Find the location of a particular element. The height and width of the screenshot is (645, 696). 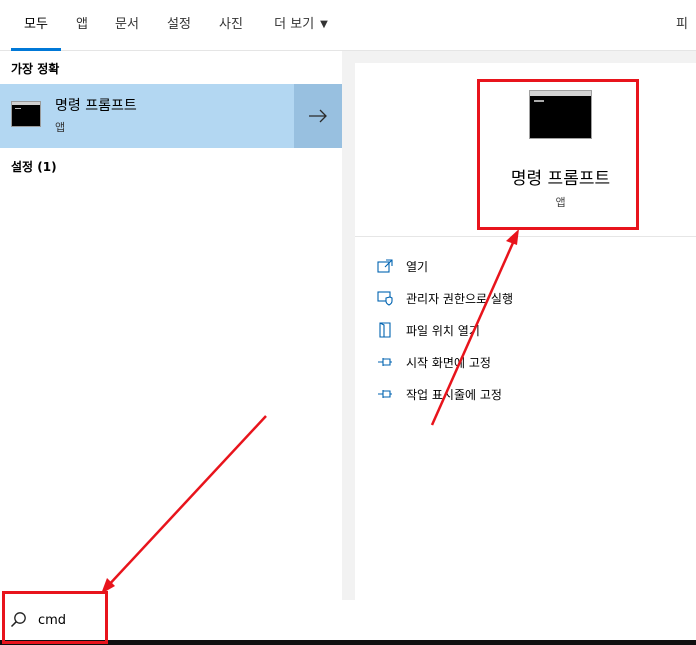

arrow-right-icon is located at coordinates (318, 116).